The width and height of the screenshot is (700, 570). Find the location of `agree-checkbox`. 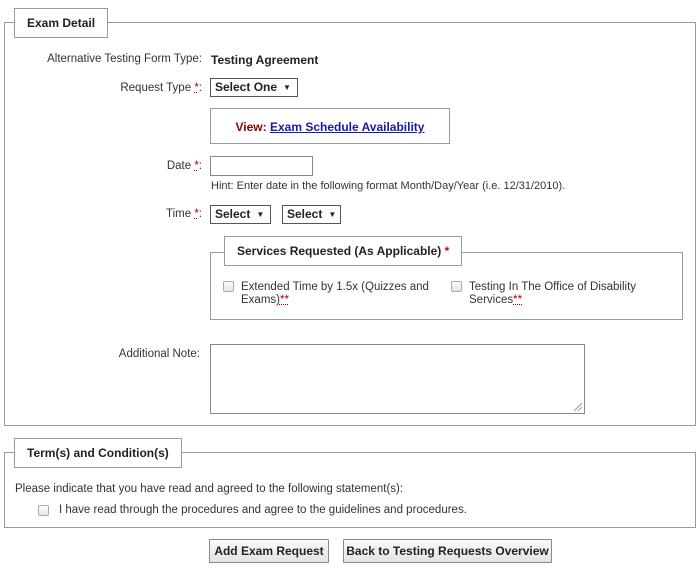

agree-checkbox is located at coordinates (43, 510).